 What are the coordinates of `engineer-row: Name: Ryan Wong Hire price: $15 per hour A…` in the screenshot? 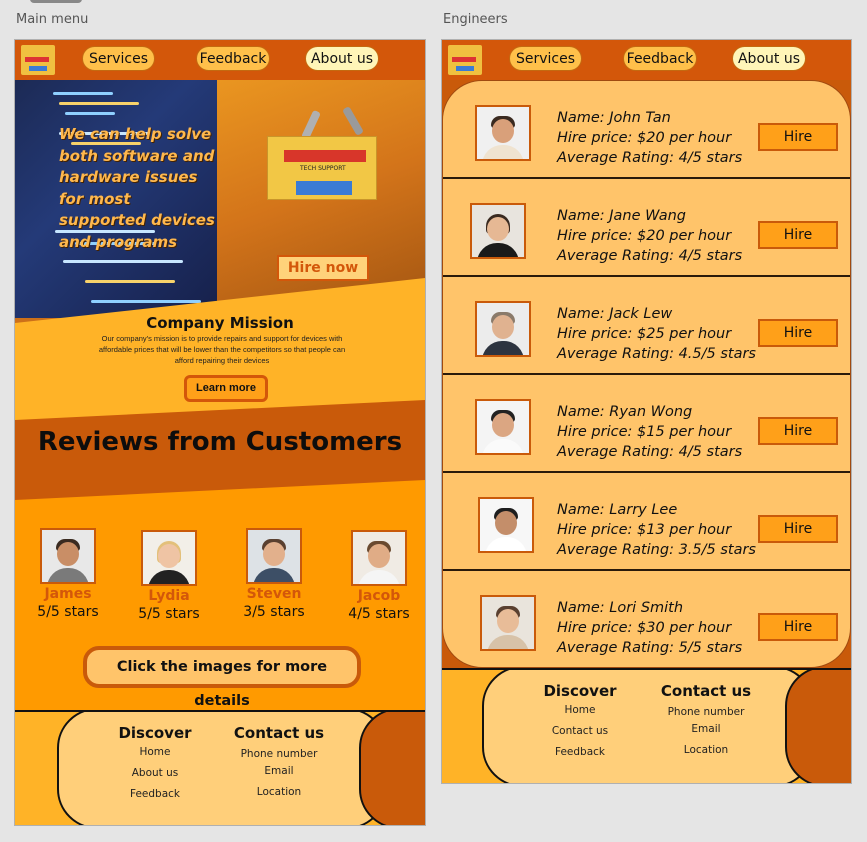 It's located at (646, 424).